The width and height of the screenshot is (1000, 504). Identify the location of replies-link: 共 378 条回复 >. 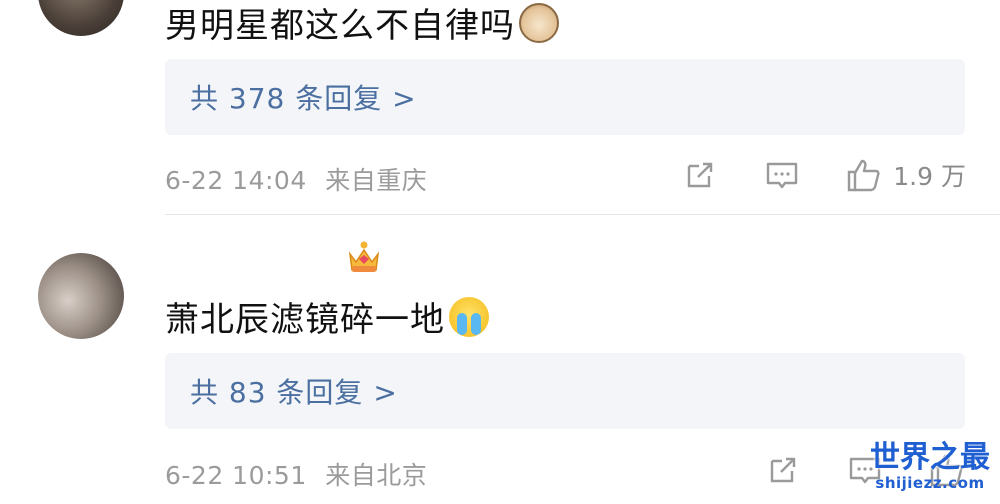
(565, 97).